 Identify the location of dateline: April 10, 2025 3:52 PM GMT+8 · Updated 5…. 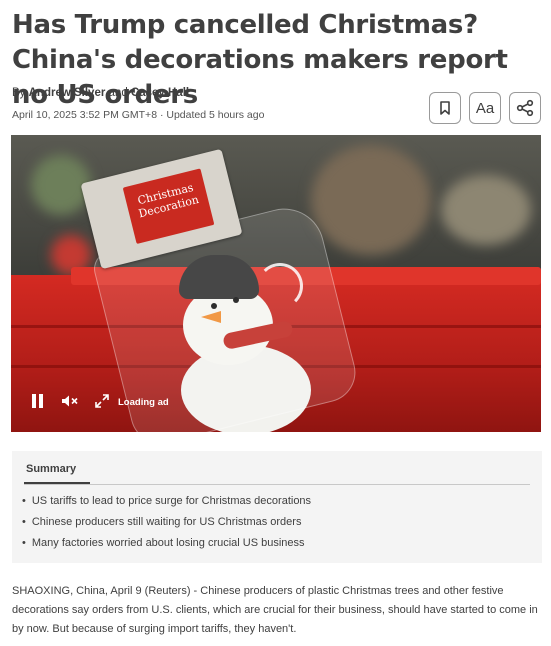
(138, 115).